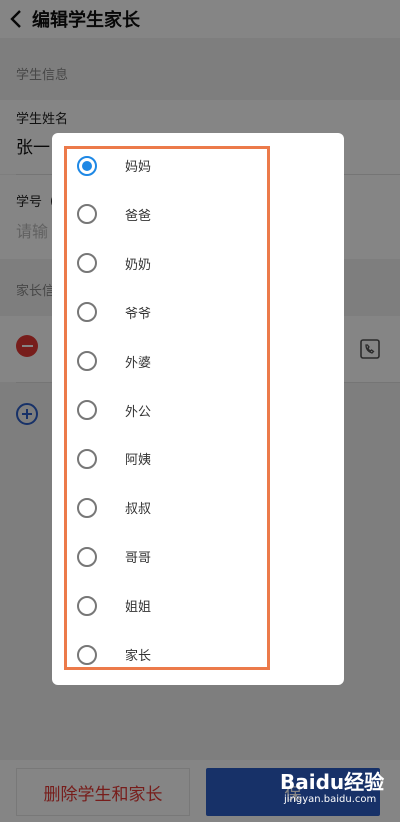 The width and height of the screenshot is (400, 822). I want to click on watermark-logo: Baidu经验, so click(332, 782).